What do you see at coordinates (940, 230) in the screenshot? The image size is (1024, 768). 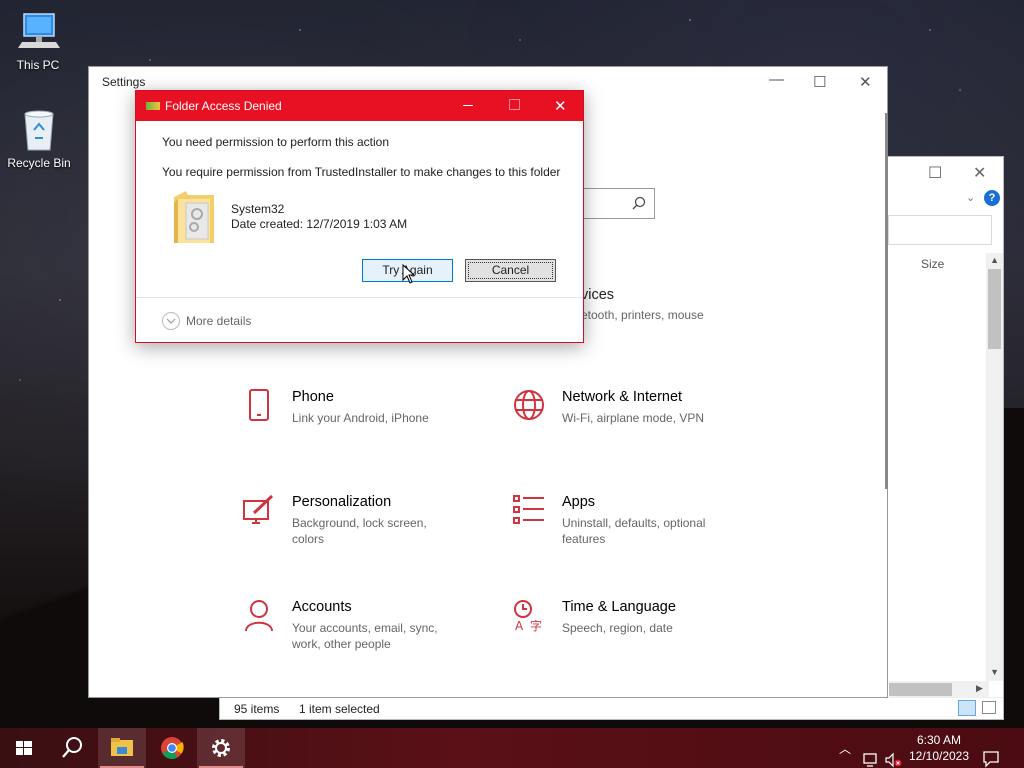 I see `explorer-search-input` at bounding box center [940, 230].